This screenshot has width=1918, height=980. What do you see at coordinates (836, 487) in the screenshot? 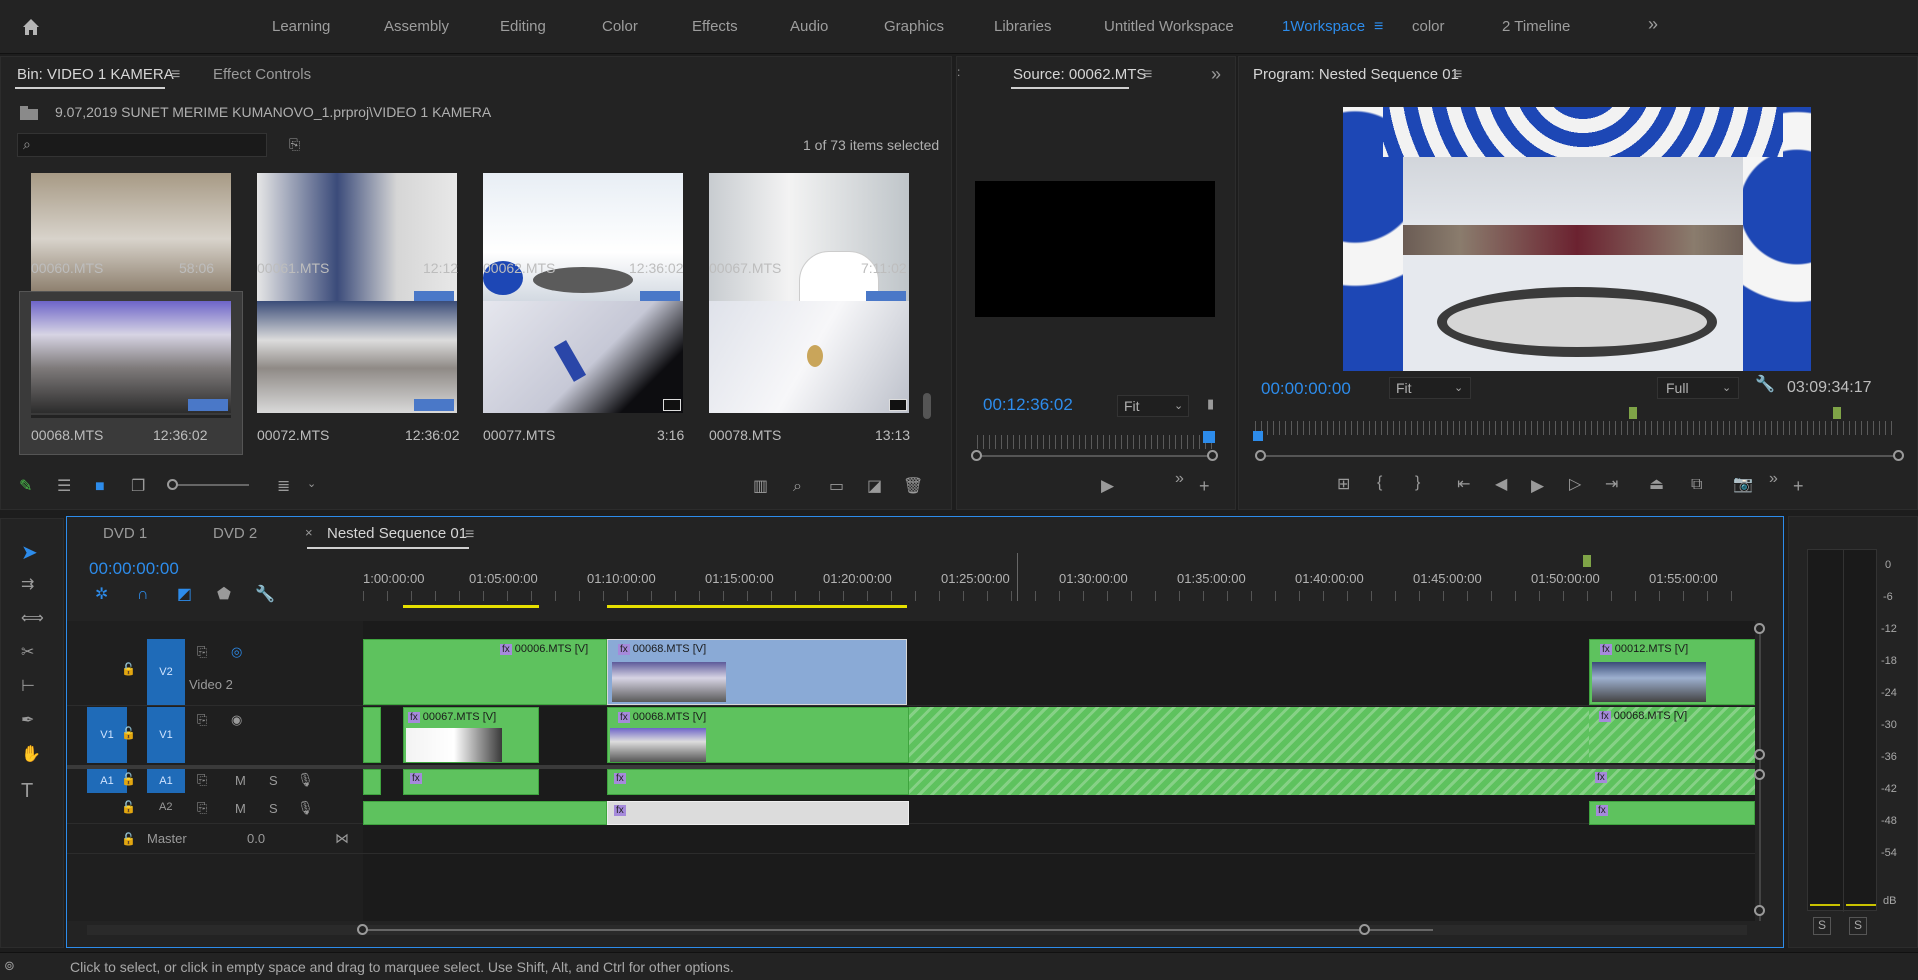
I see `new-bin-icon: ▭` at bounding box center [836, 487].